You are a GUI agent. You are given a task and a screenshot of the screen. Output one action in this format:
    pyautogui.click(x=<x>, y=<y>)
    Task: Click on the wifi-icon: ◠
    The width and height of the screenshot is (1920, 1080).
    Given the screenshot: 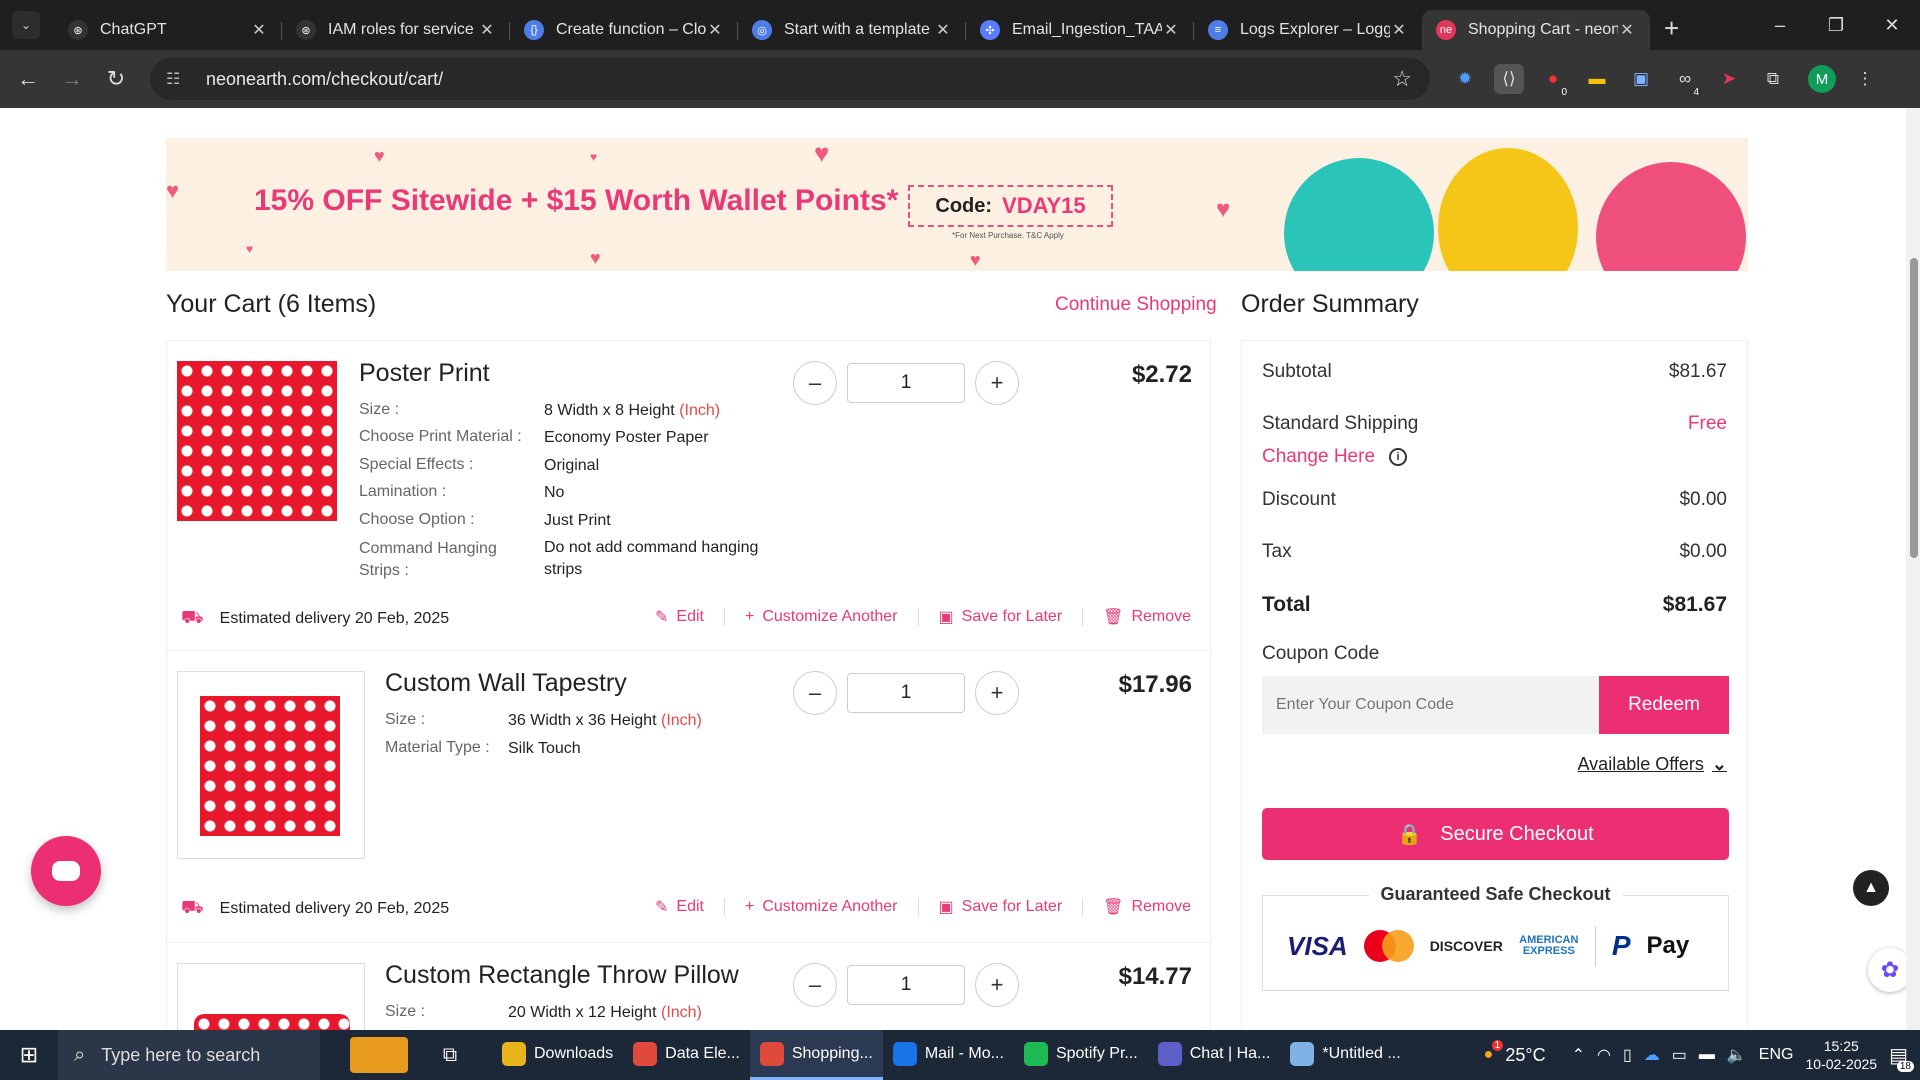 What is the action you would take?
    pyautogui.click(x=1604, y=1055)
    